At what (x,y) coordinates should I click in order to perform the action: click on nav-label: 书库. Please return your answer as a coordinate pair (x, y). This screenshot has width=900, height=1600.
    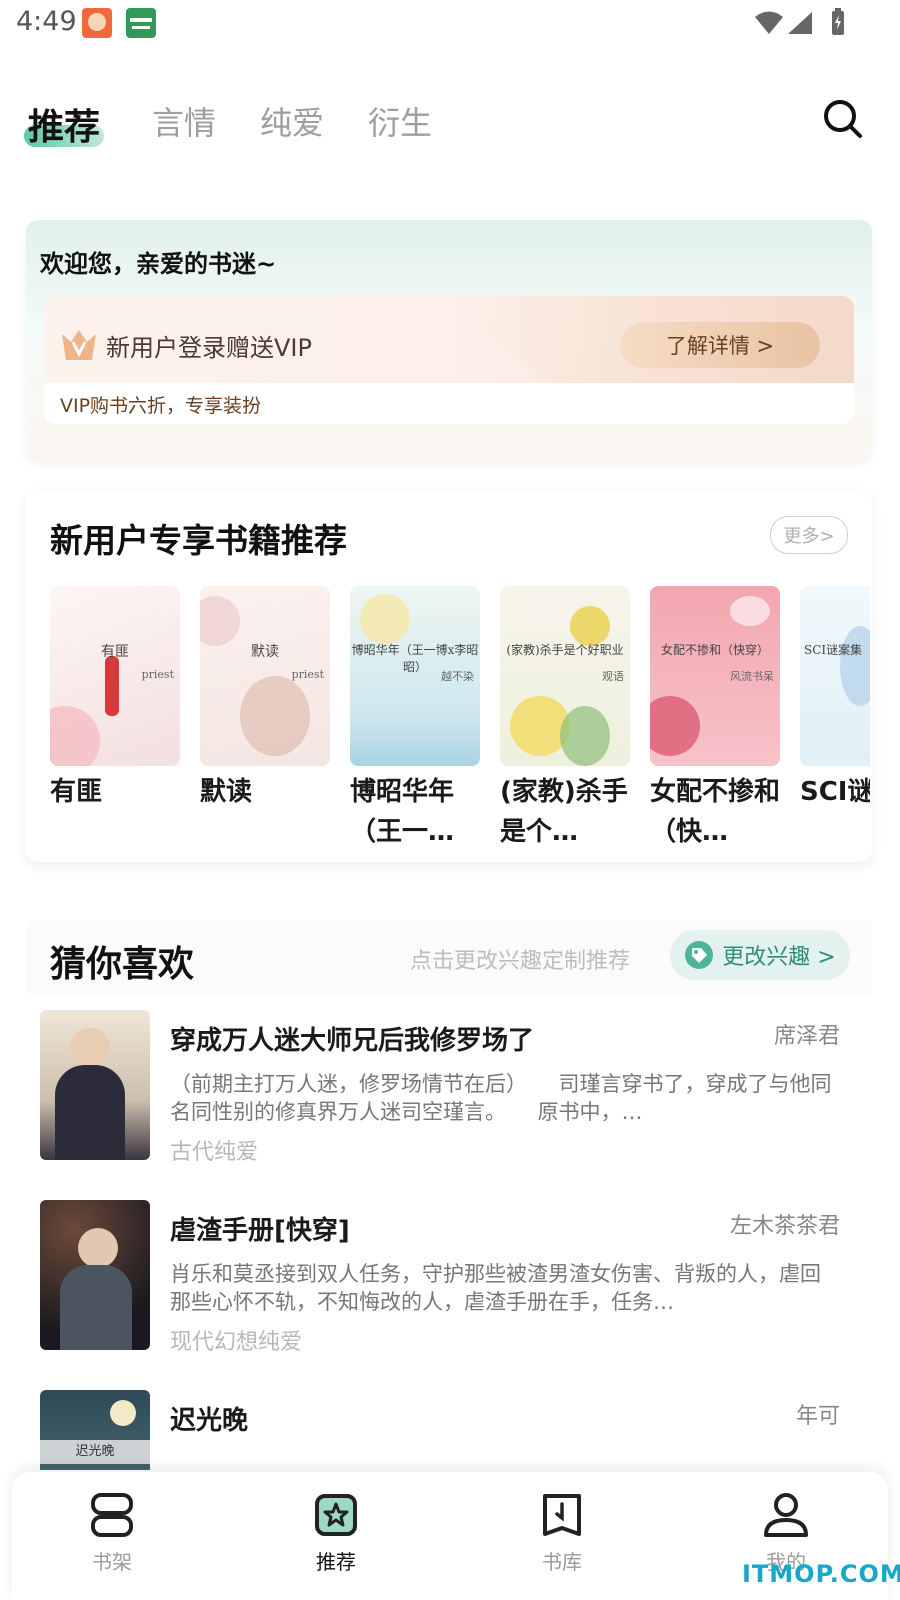
    Looking at the image, I should click on (562, 1562).